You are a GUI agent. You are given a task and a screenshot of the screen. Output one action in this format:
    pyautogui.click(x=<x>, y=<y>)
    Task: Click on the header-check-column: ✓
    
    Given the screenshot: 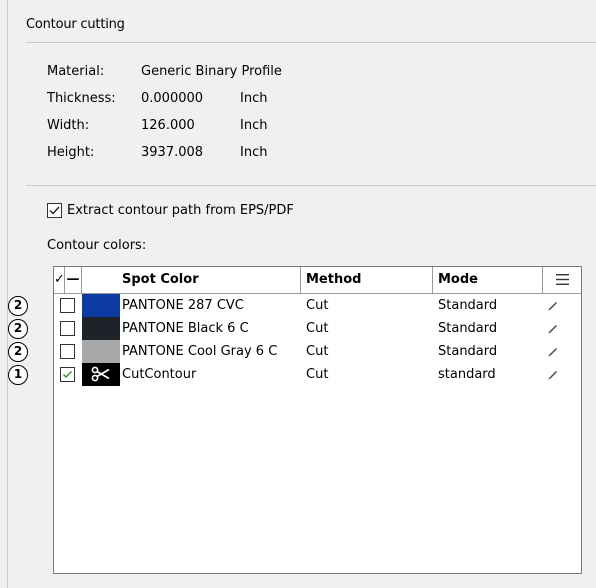 What is the action you would take?
    pyautogui.click(x=59, y=280)
    